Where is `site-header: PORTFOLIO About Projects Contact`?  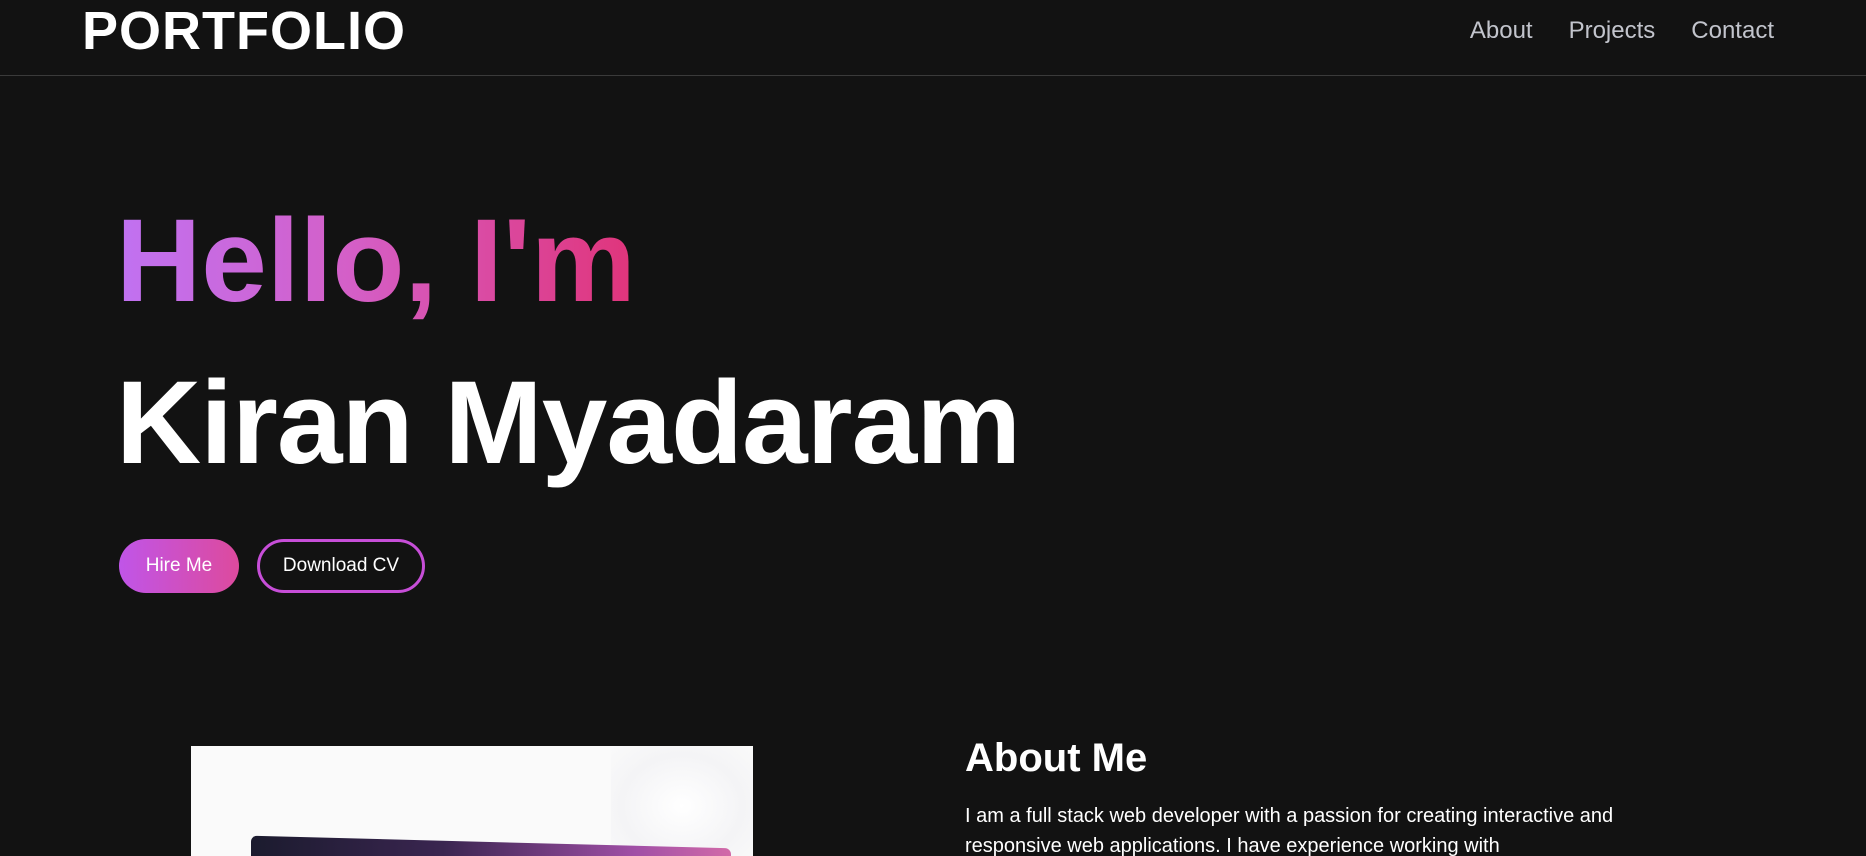
site-header: PORTFOLIO About Projects Contact is located at coordinates (933, 38).